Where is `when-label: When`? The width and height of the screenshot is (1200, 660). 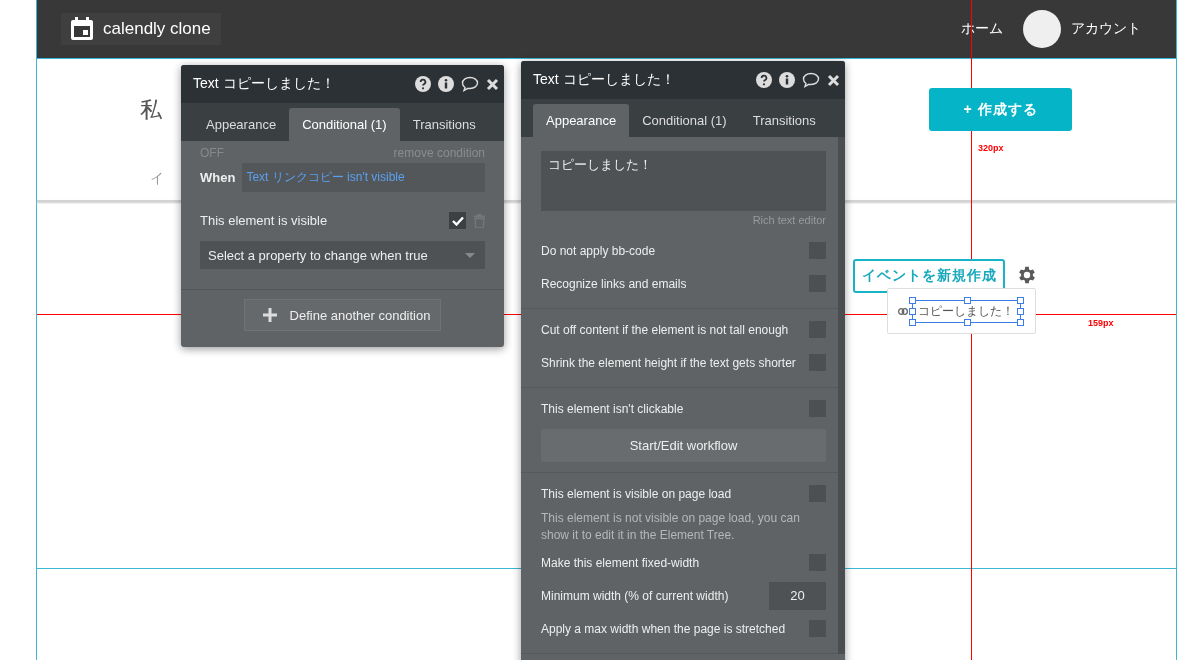
when-label: When is located at coordinates (218, 177).